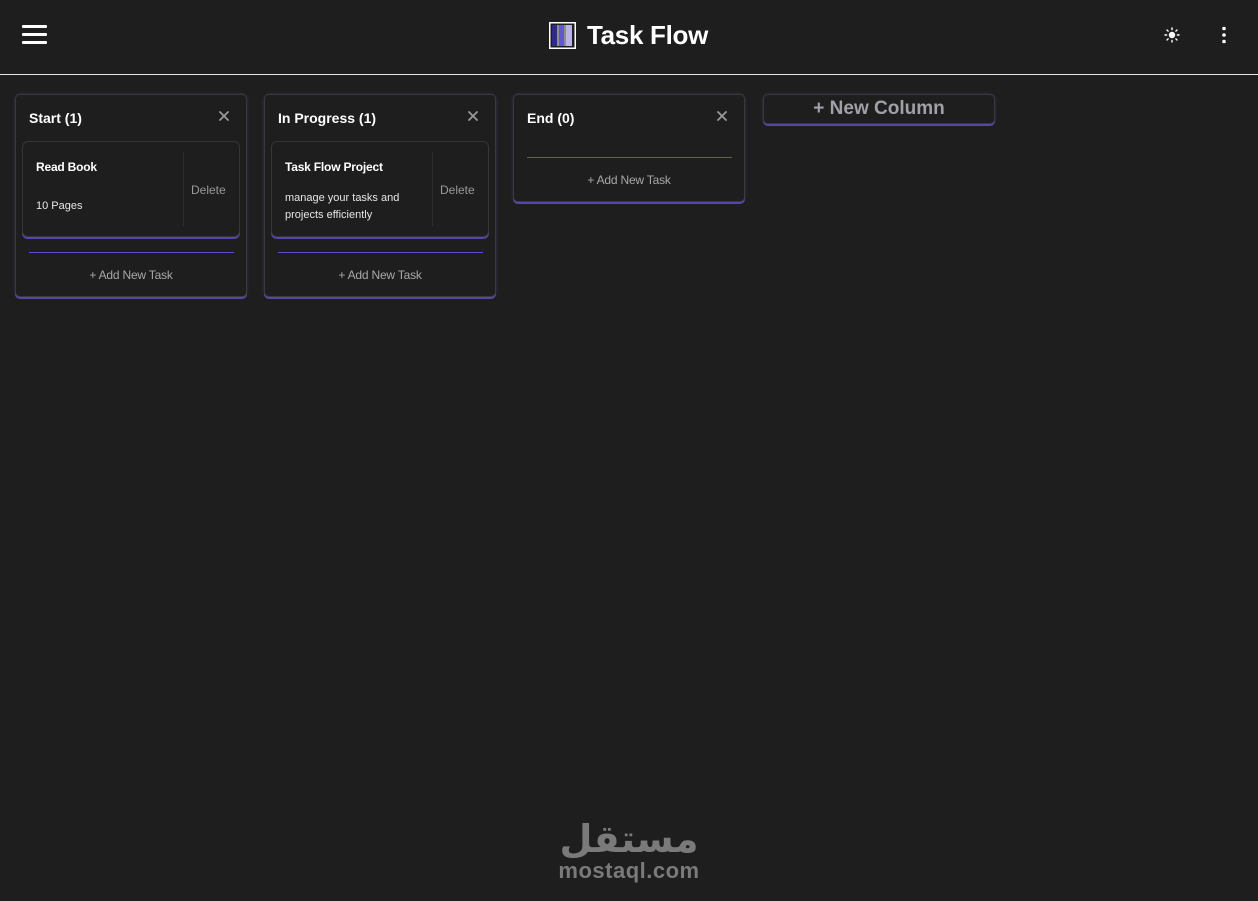 Image resolution: width=1258 pixels, height=901 pixels. I want to click on column-header: Start (1), so click(131, 118).